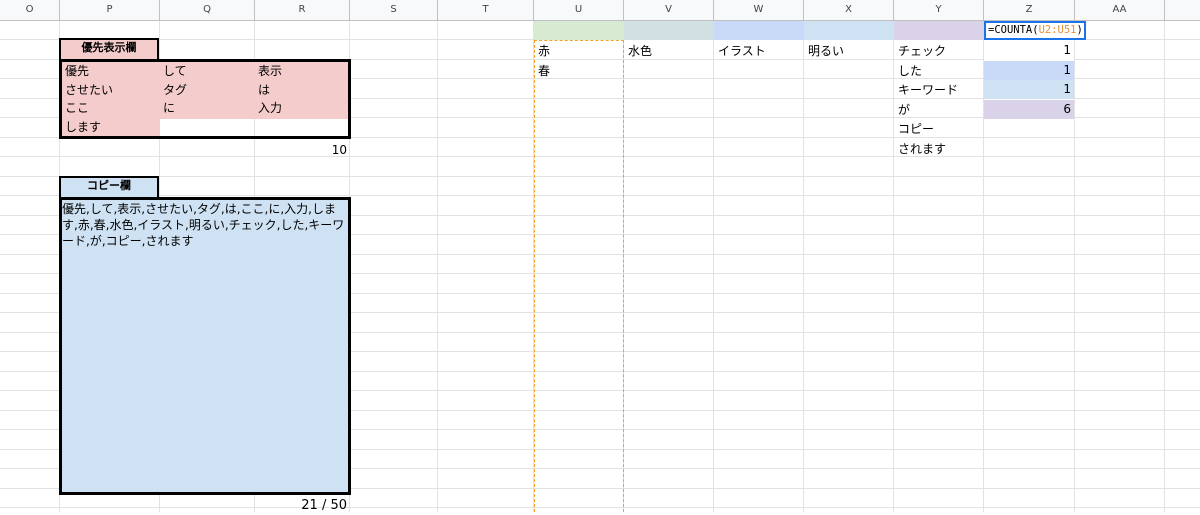 Image resolution: width=1200 pixels, height=515 pixels. Describe the element at coordinates (669, 10) in the screenshot. I see `col-header-v: V` at that location.